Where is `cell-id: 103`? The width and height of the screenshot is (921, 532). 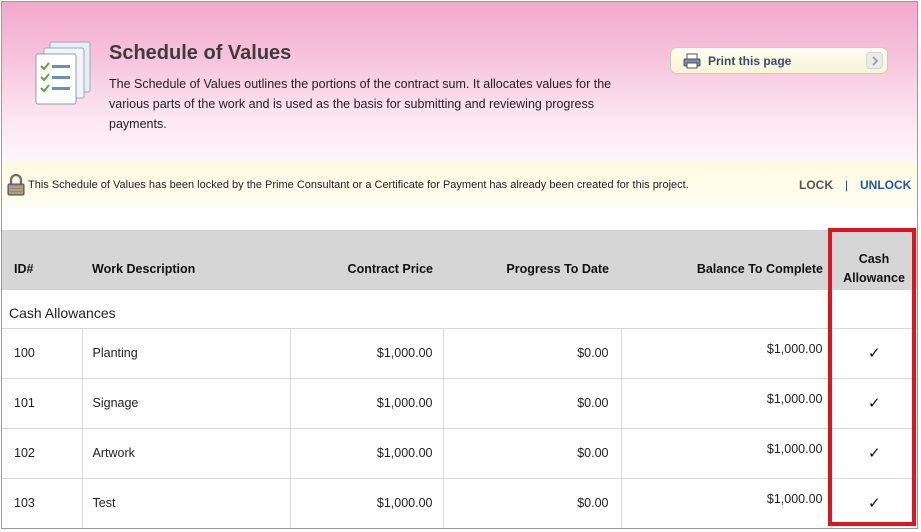
cell-id: 103 is located at coordinates (42, 503).